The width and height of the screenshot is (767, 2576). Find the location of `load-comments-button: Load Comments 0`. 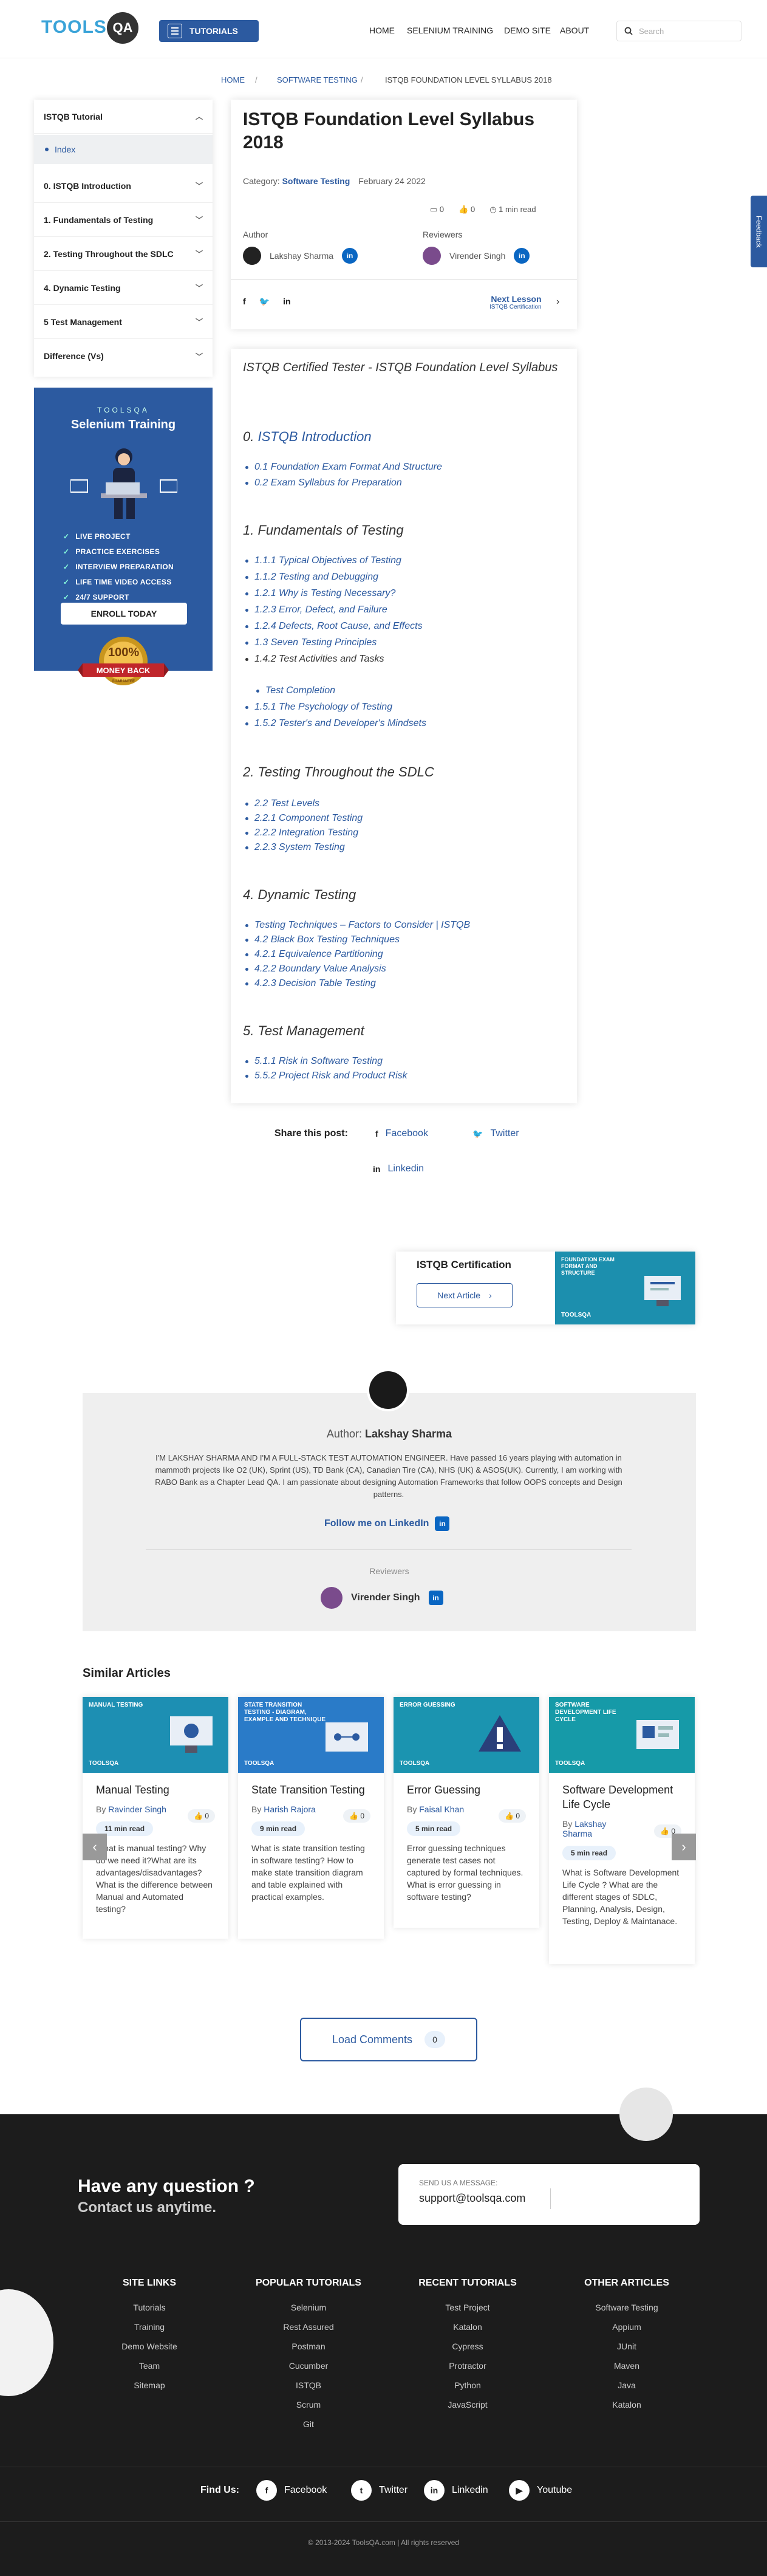

load-comments-button: Load Comments 0 is located at coordinates (388, 2039).